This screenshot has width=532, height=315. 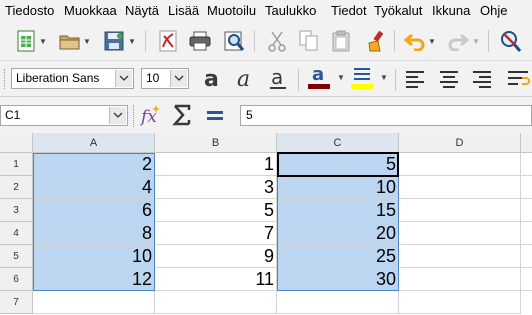 I want to click on redo-icon, so click(x=458, y=41).